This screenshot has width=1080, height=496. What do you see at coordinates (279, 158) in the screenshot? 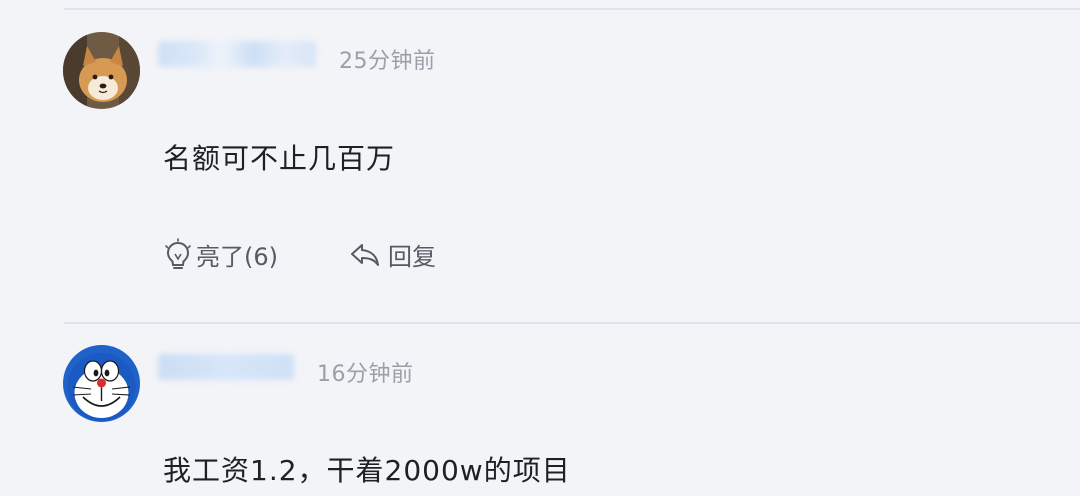
I see `comment-text: 名额可不止几百万` at bounding box center [279, 158].